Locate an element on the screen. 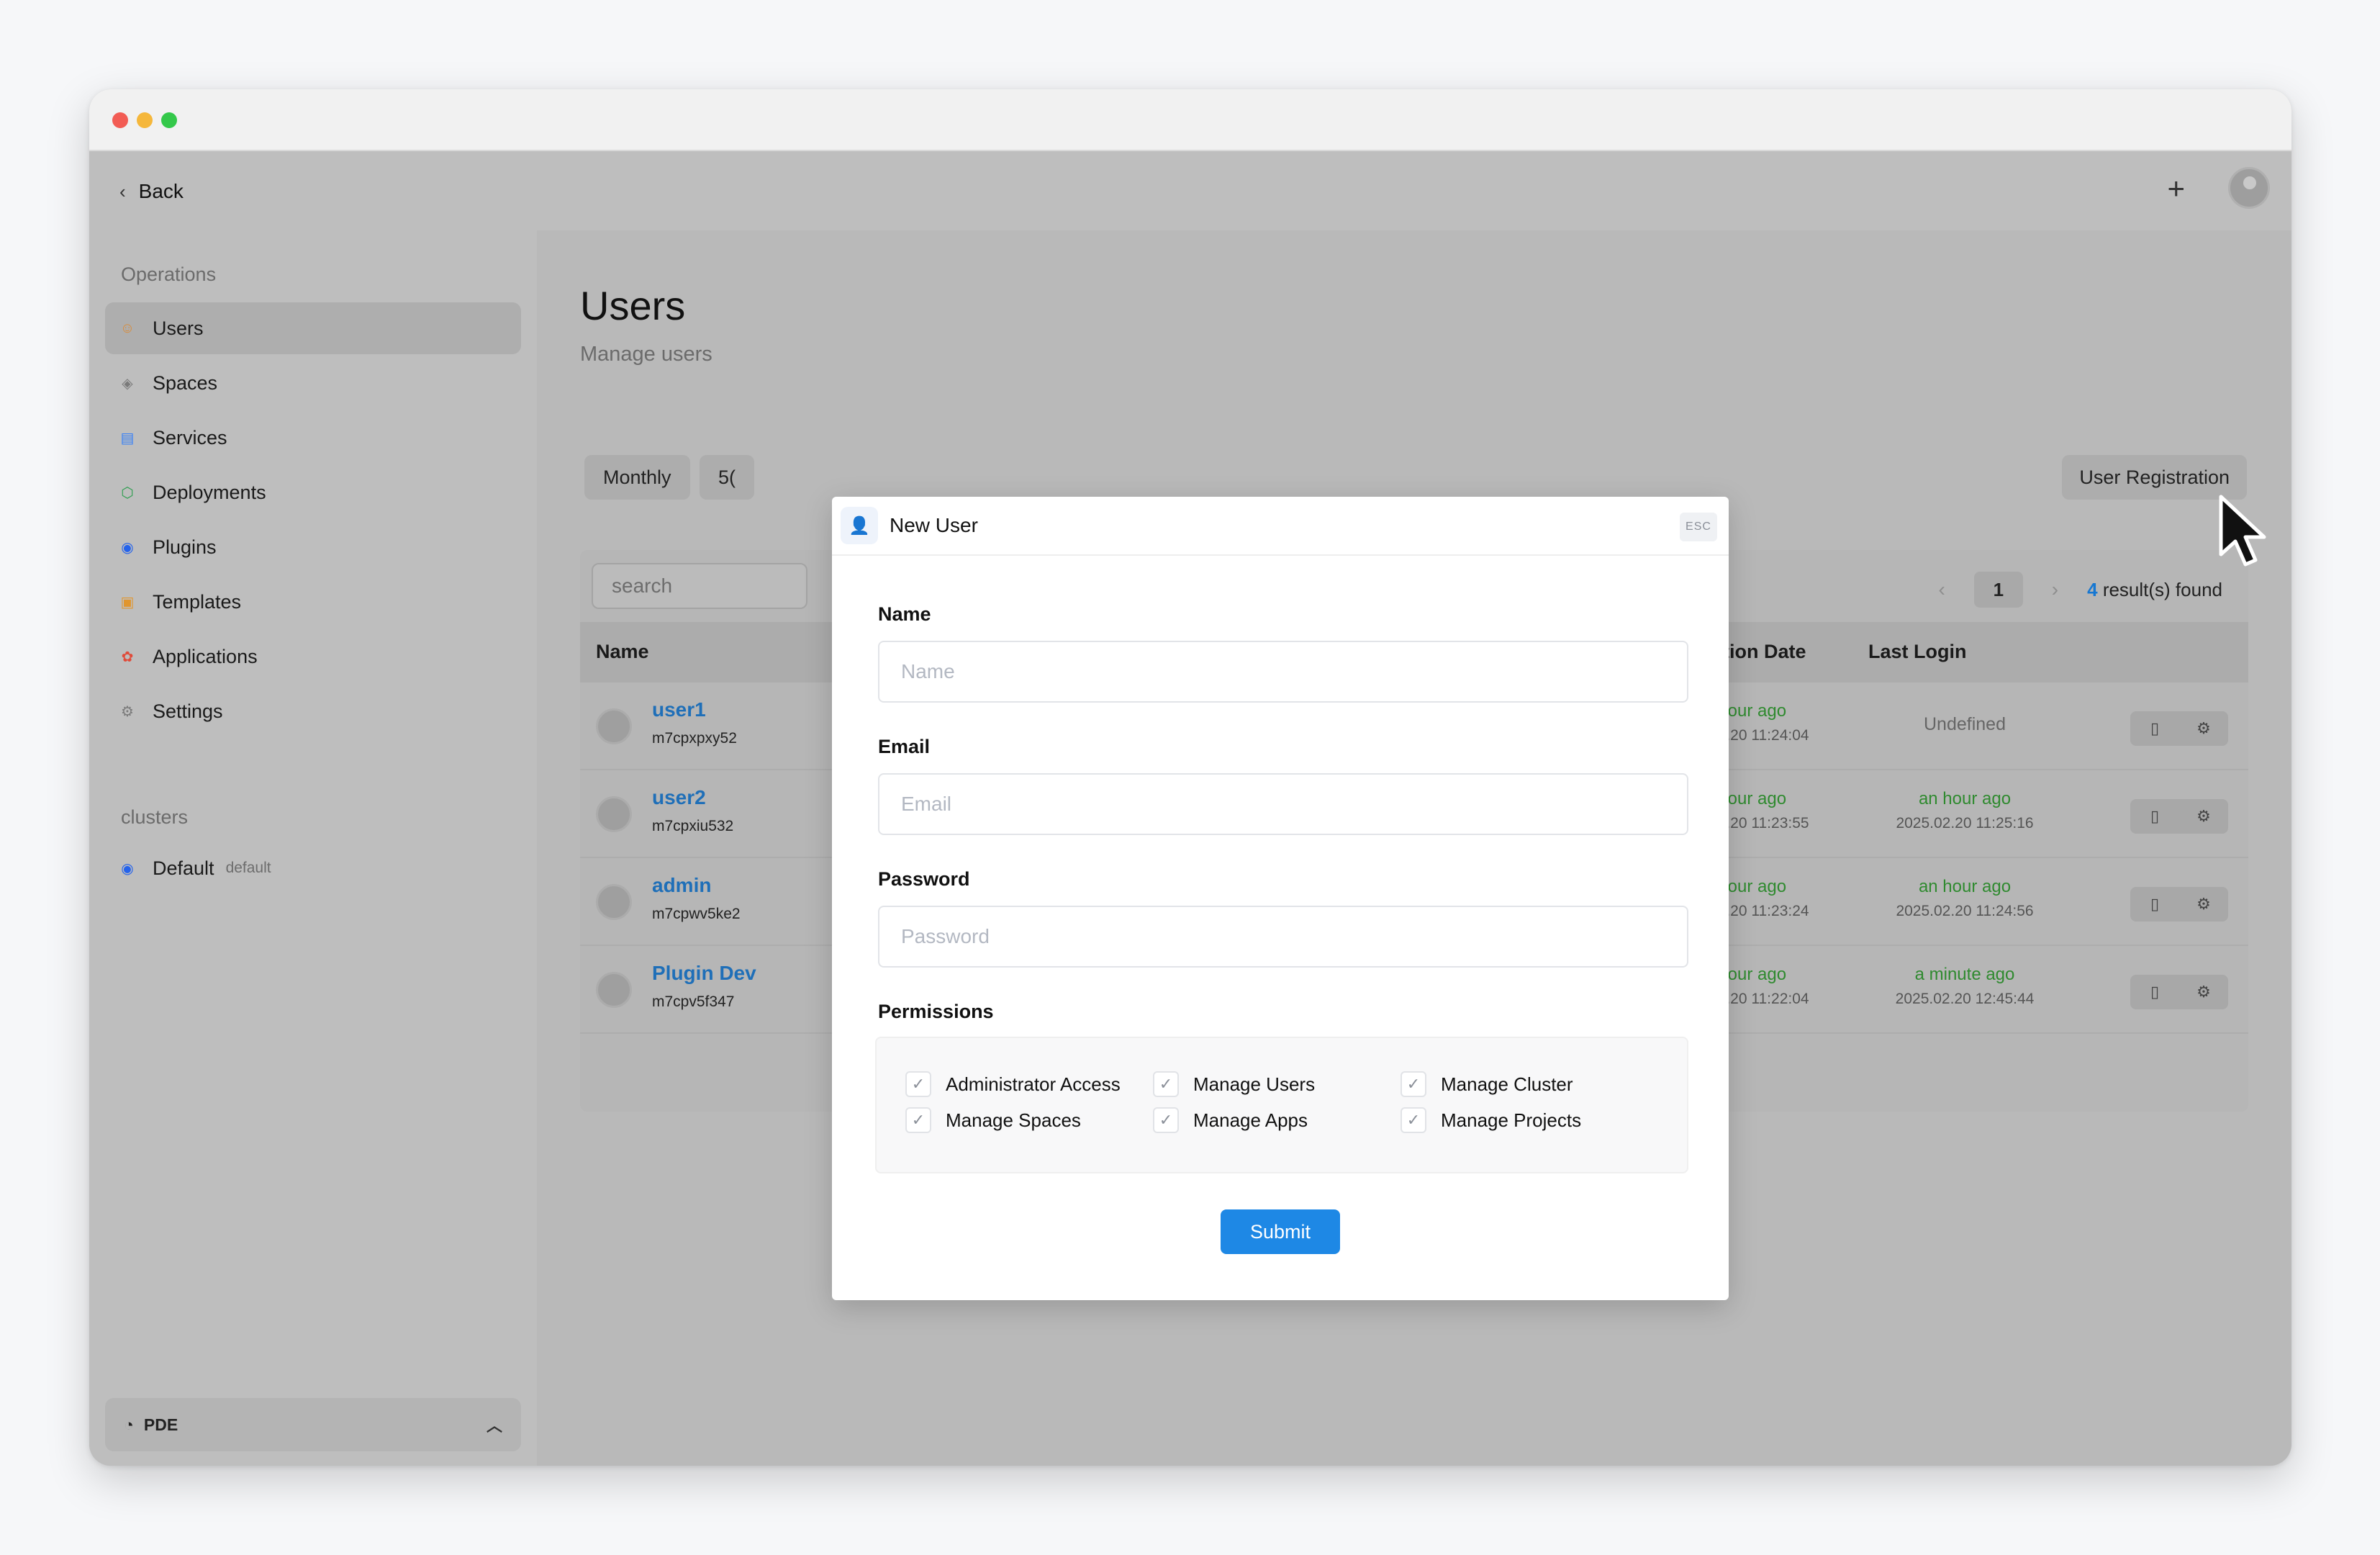 The height and width of the screenshot is (1555, 2380). users-icon: ☺ is located at coordinates (127, 328).